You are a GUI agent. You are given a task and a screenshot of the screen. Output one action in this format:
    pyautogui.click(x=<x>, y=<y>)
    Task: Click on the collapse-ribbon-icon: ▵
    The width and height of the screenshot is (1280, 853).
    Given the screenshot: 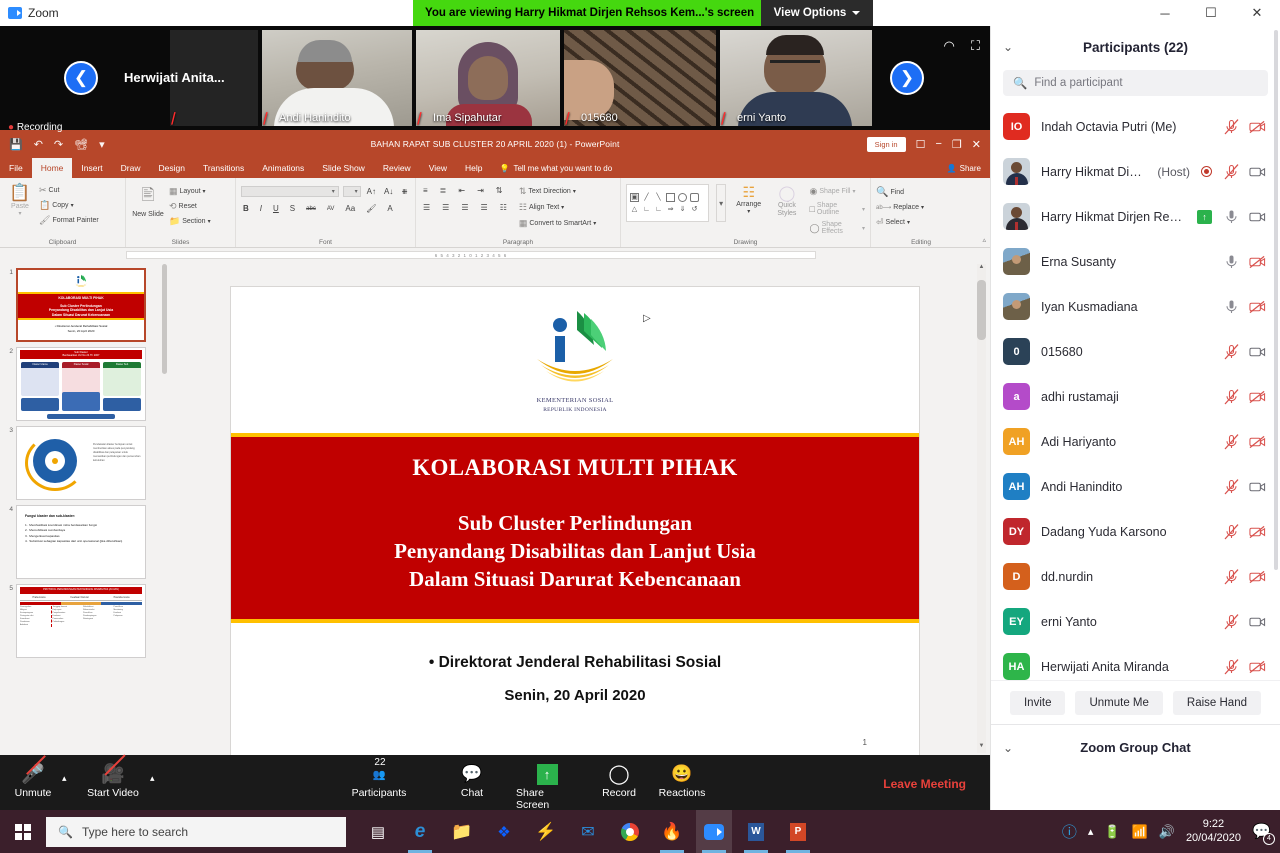 What is the action you would take?
    pyautogui.click(x=984, y=240)
    